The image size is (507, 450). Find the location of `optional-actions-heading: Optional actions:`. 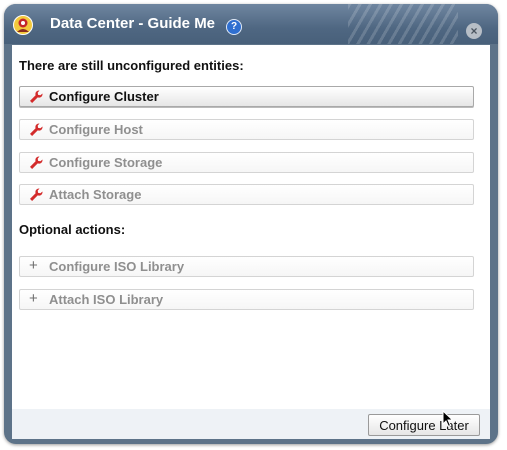

optional-actions-heading: Optional actions: is located at coordinates (72, 229).